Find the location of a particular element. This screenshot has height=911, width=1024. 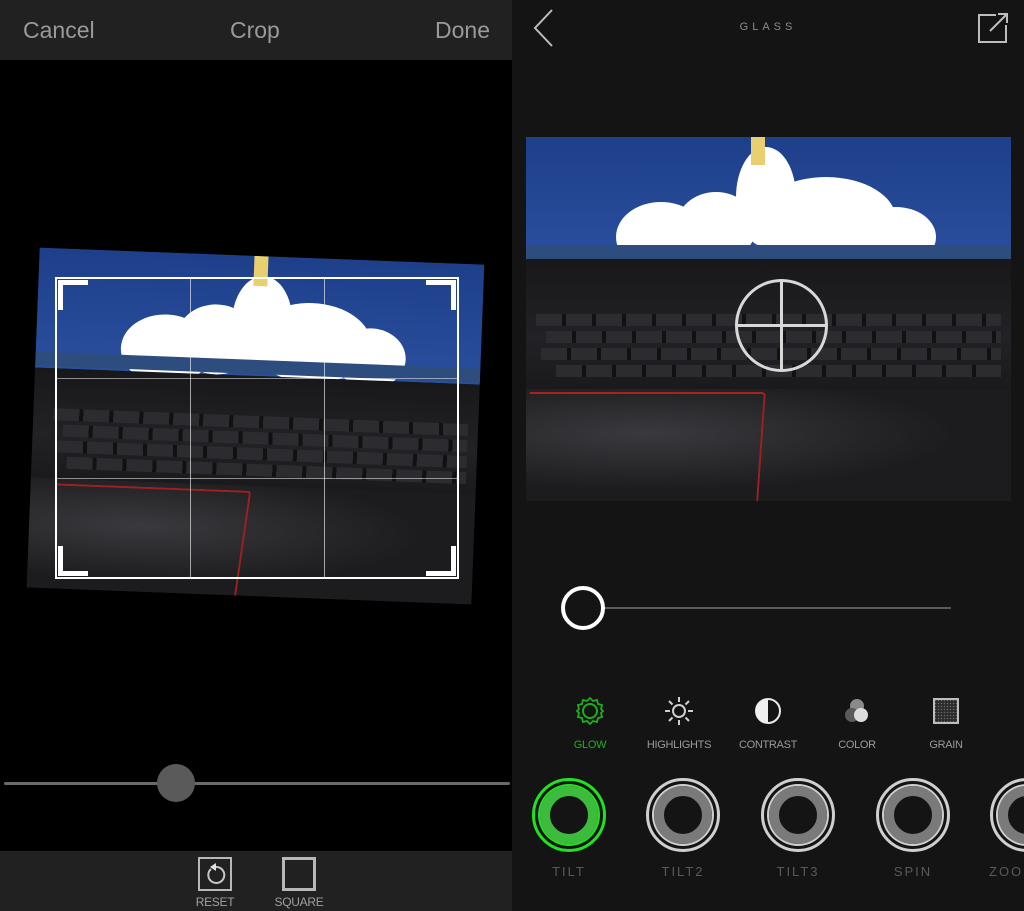

square-label: SQUARE is located at coordinates (299, 902).